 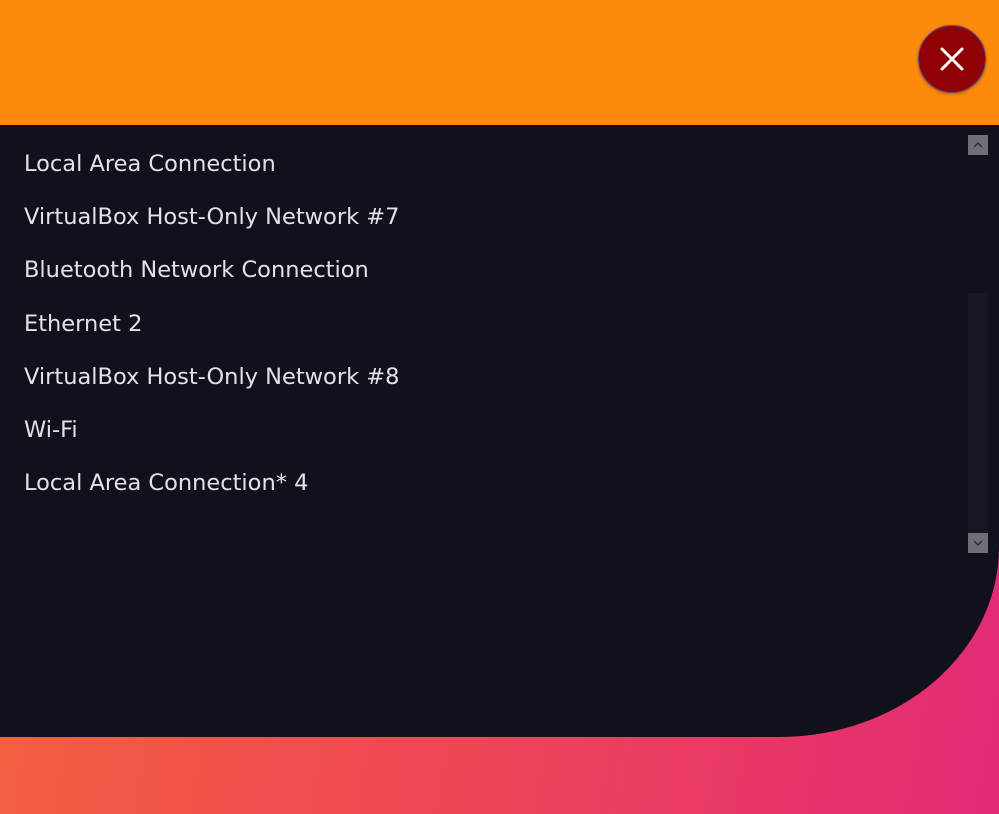 I want to click on close-icon, so click(x=952, y=59).